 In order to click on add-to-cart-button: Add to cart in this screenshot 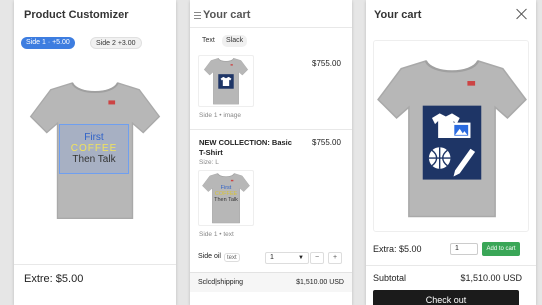, I will do `click(501, 249)`.